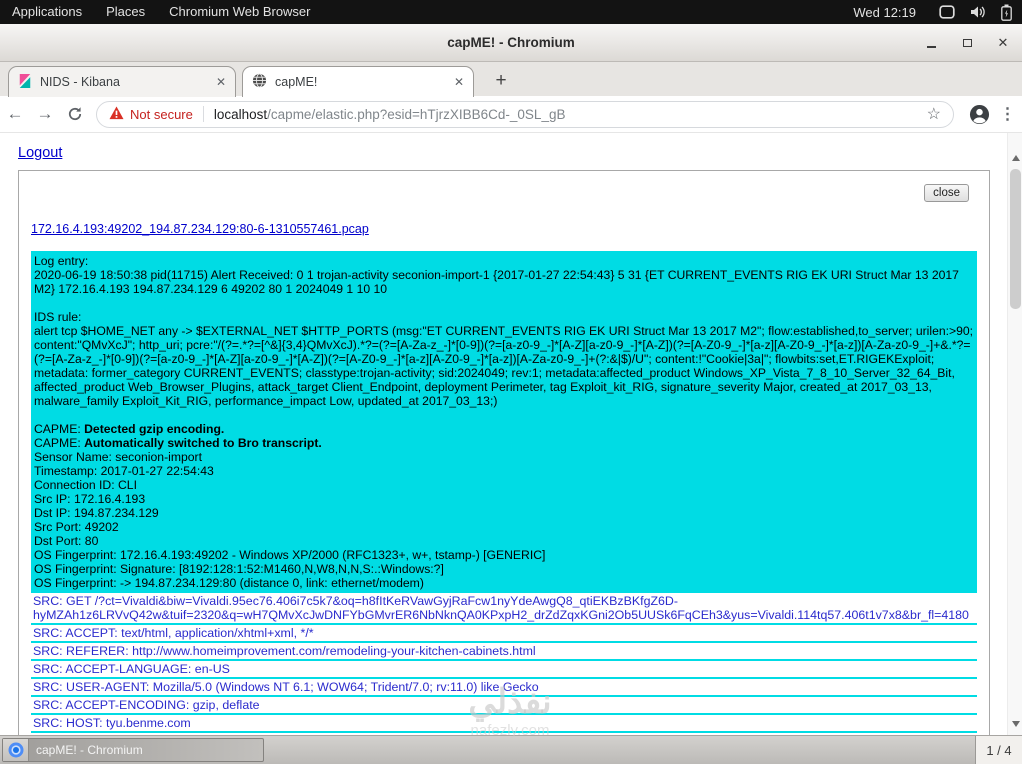  What do you see at coordinates (1015, 724) in the screenshot?
I see `scroll-down-icon` at bounding box center [1015, 724].